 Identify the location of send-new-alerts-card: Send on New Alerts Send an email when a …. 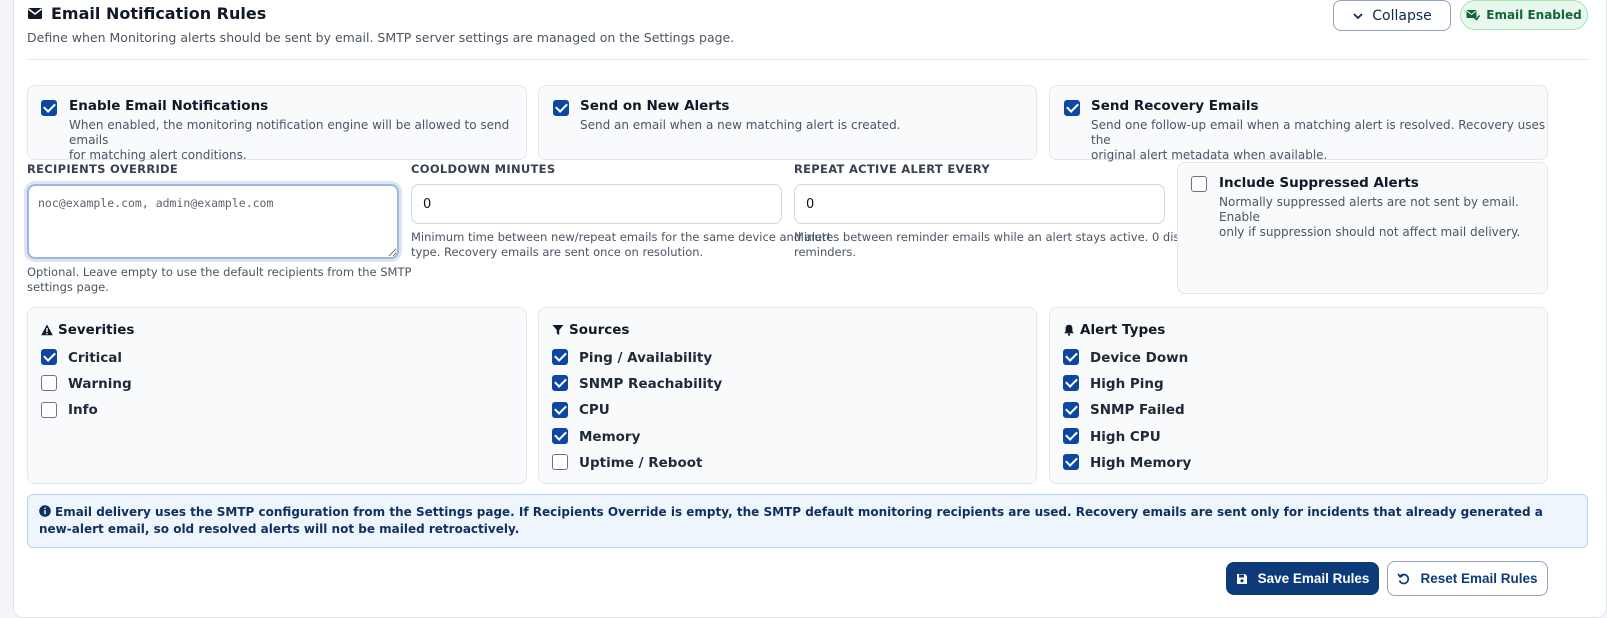
(787, 122).